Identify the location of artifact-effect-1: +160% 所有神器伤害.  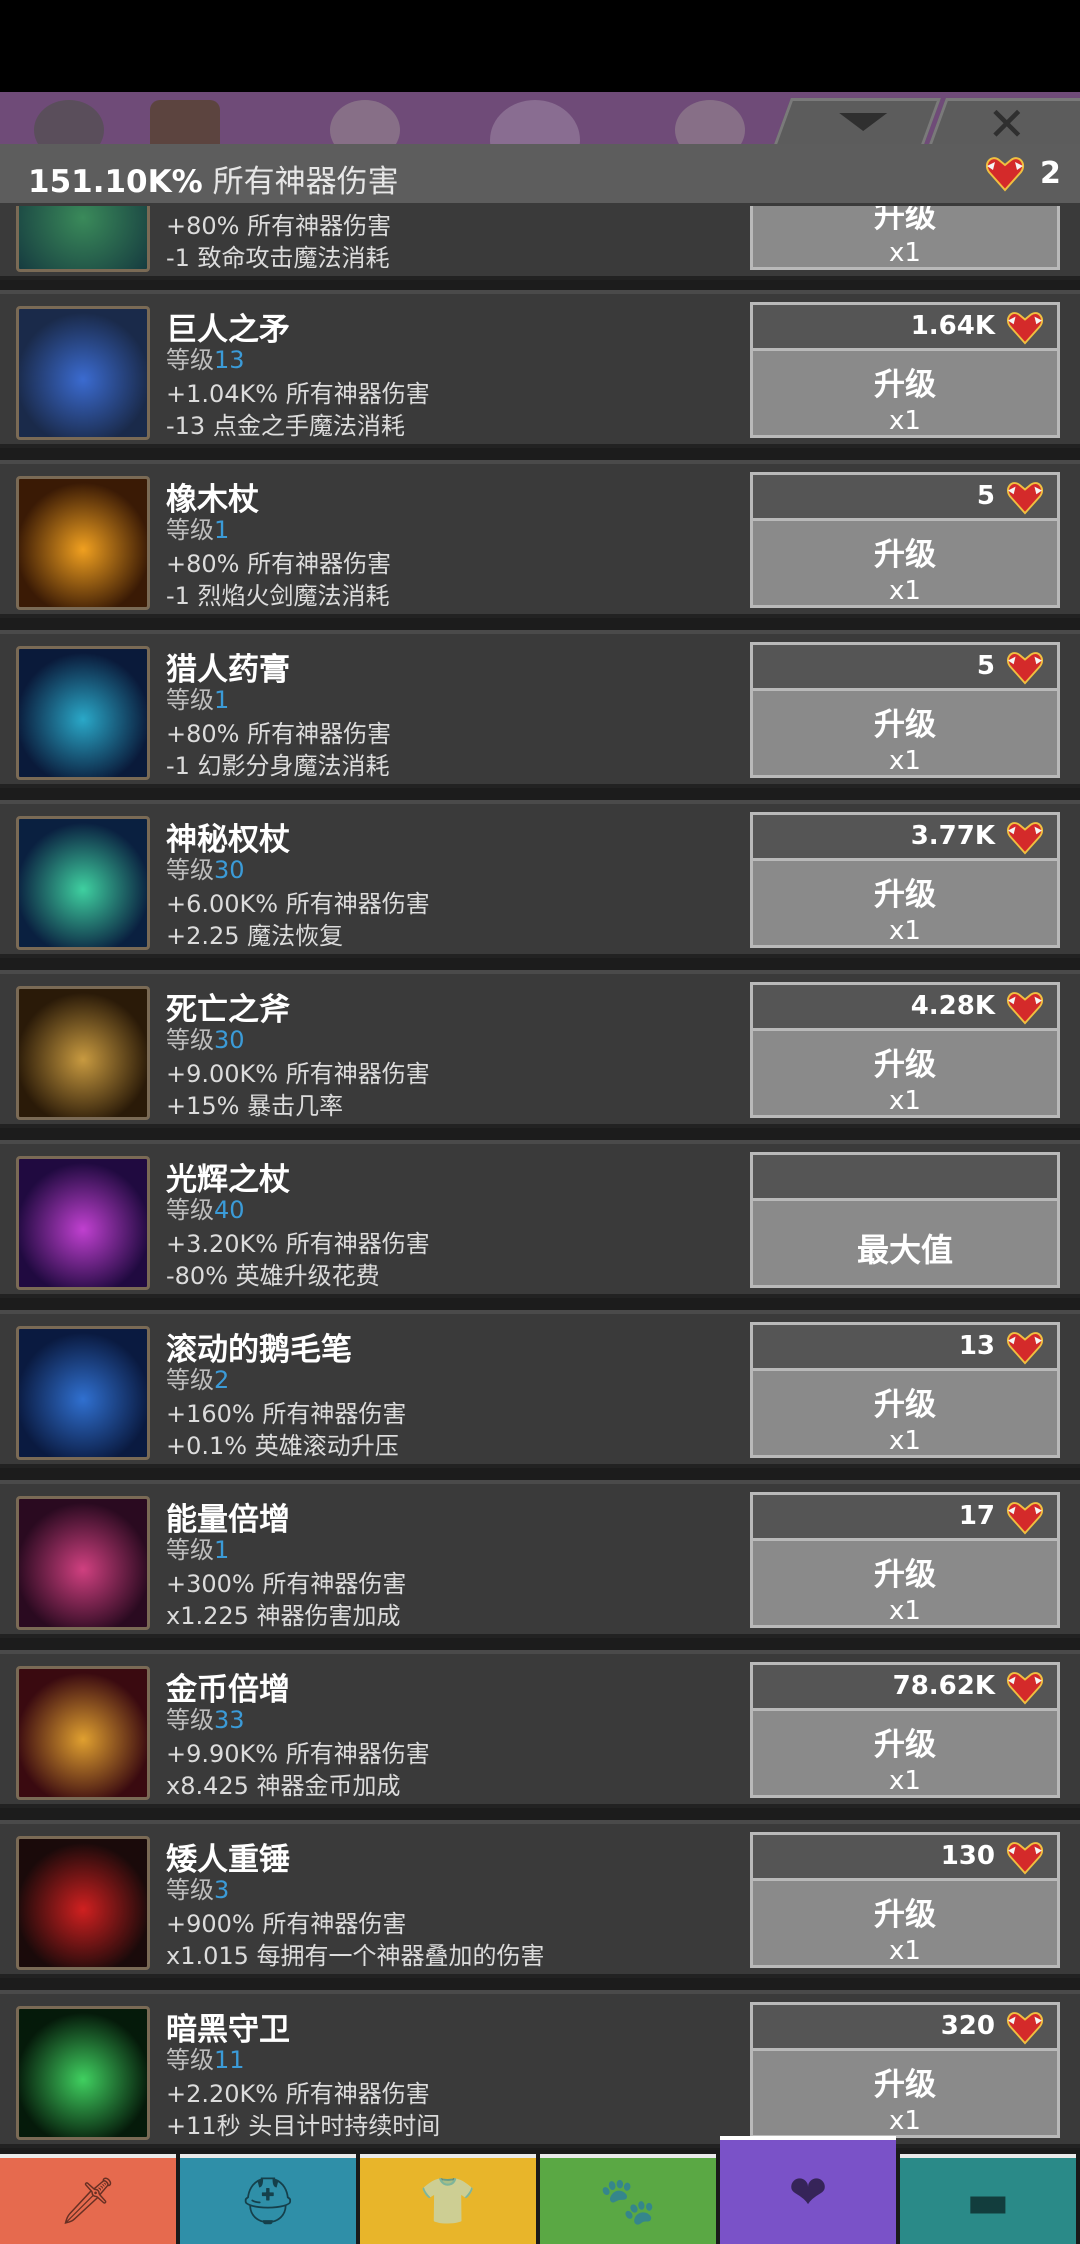
(286, 1414).